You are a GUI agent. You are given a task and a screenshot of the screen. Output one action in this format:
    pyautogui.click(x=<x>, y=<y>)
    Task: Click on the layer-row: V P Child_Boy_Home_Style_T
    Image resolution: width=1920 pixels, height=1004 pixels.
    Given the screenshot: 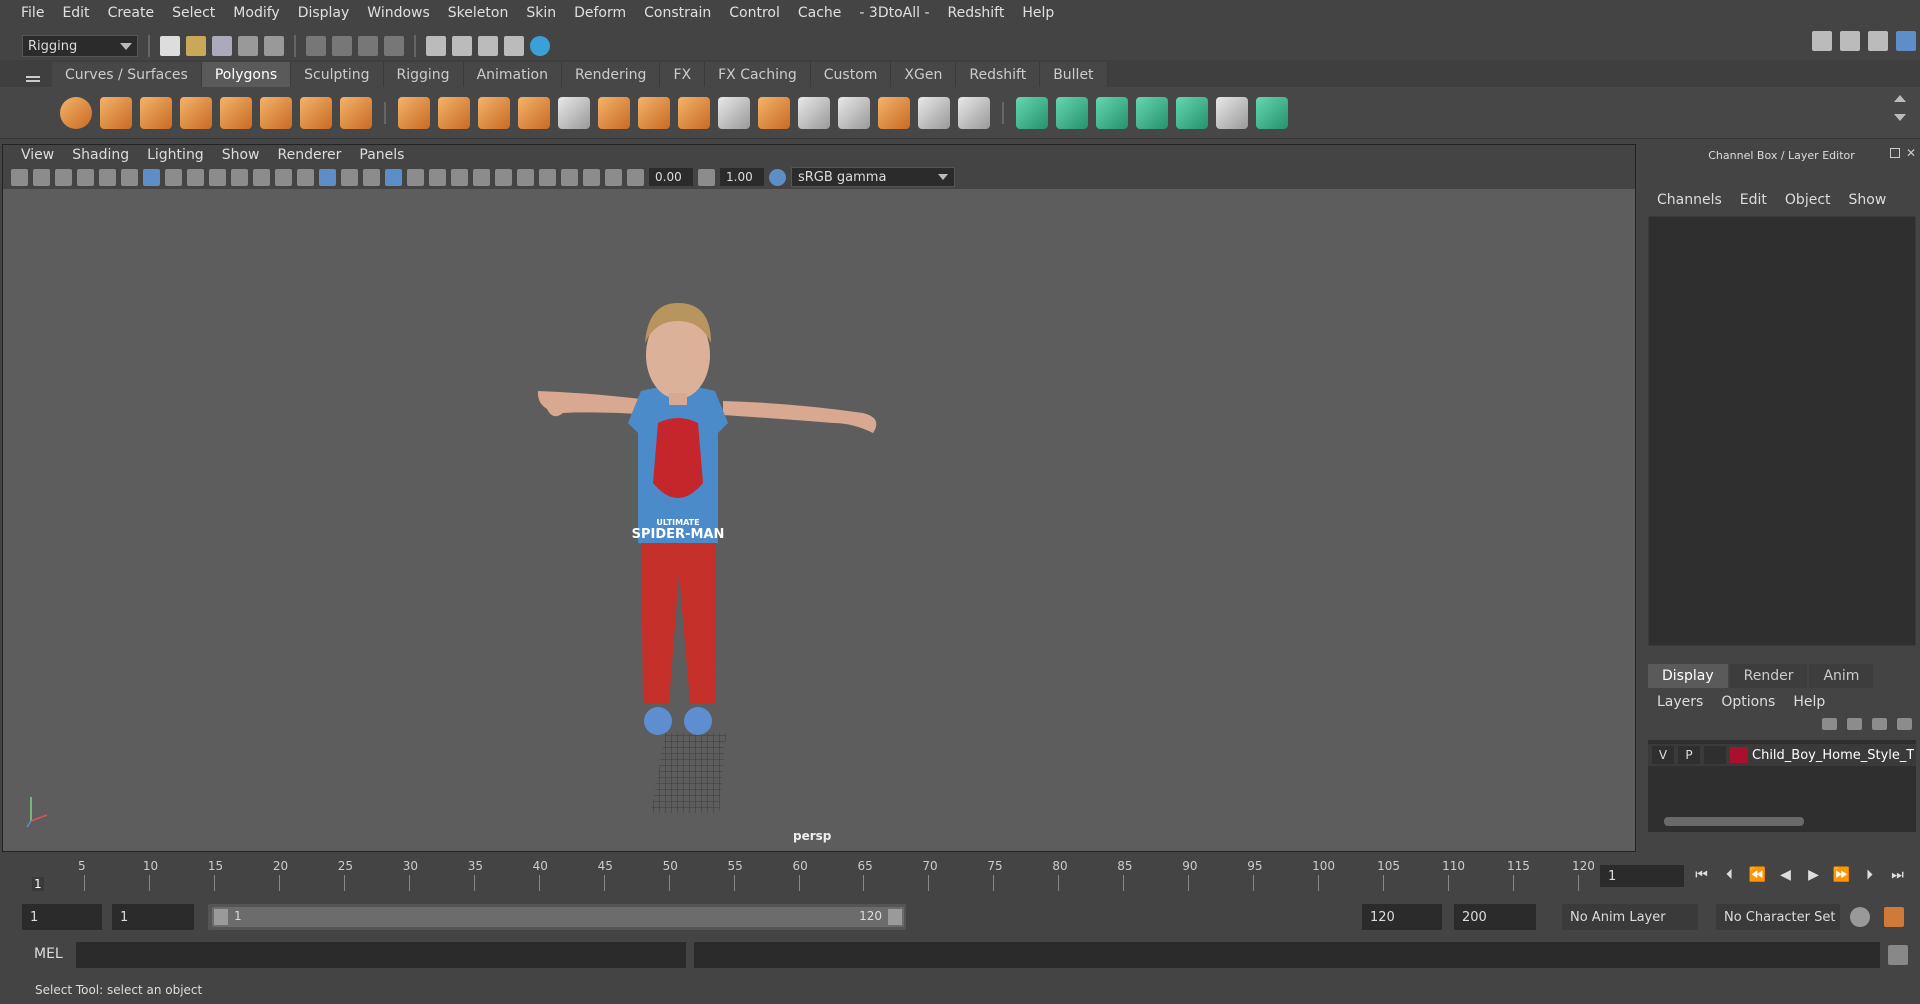 What is the action you would take?
    pyautogui.click(x=1782, y=755)
    